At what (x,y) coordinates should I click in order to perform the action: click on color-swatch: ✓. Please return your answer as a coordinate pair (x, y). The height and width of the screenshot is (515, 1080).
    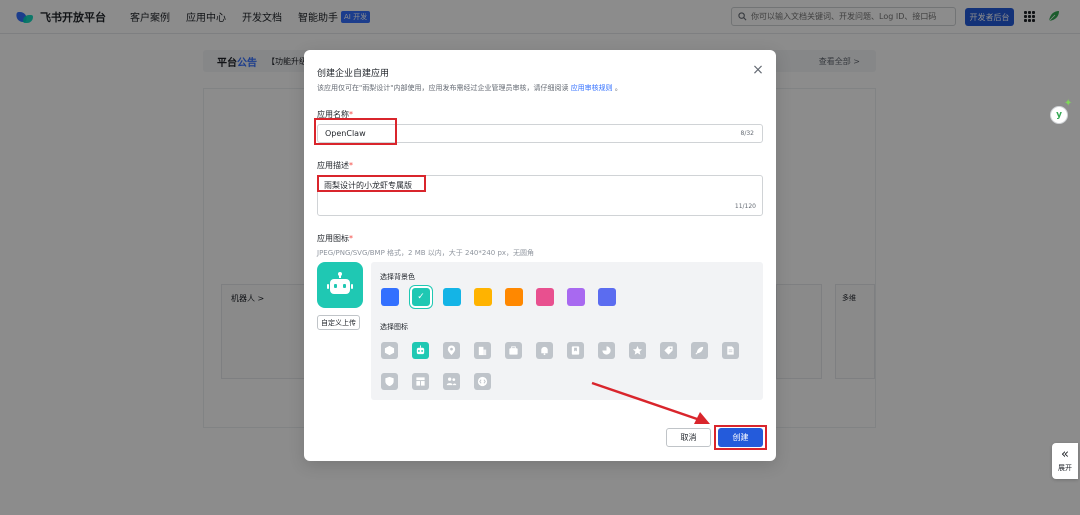
    Looking at the image, I should click on (421, 297).